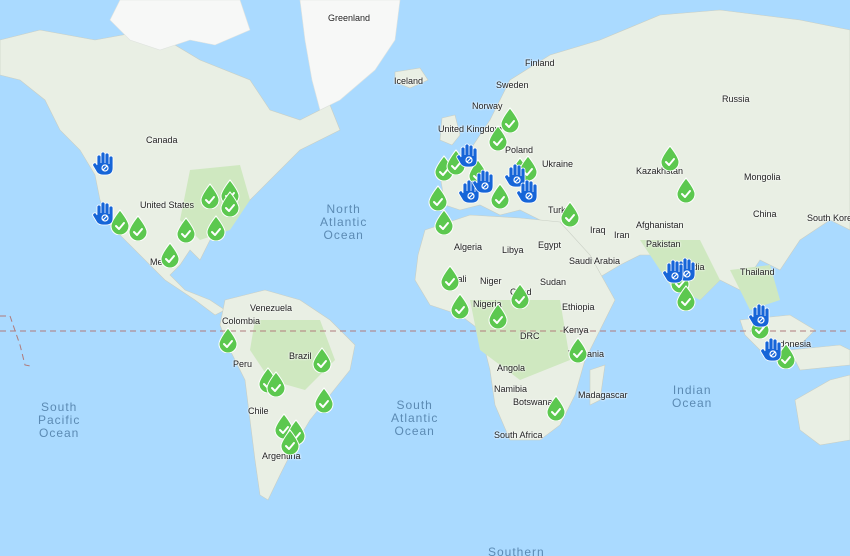 The width and height of the screenshot is (850, 556). I want to click on australia-landmass, so click(822, 410).